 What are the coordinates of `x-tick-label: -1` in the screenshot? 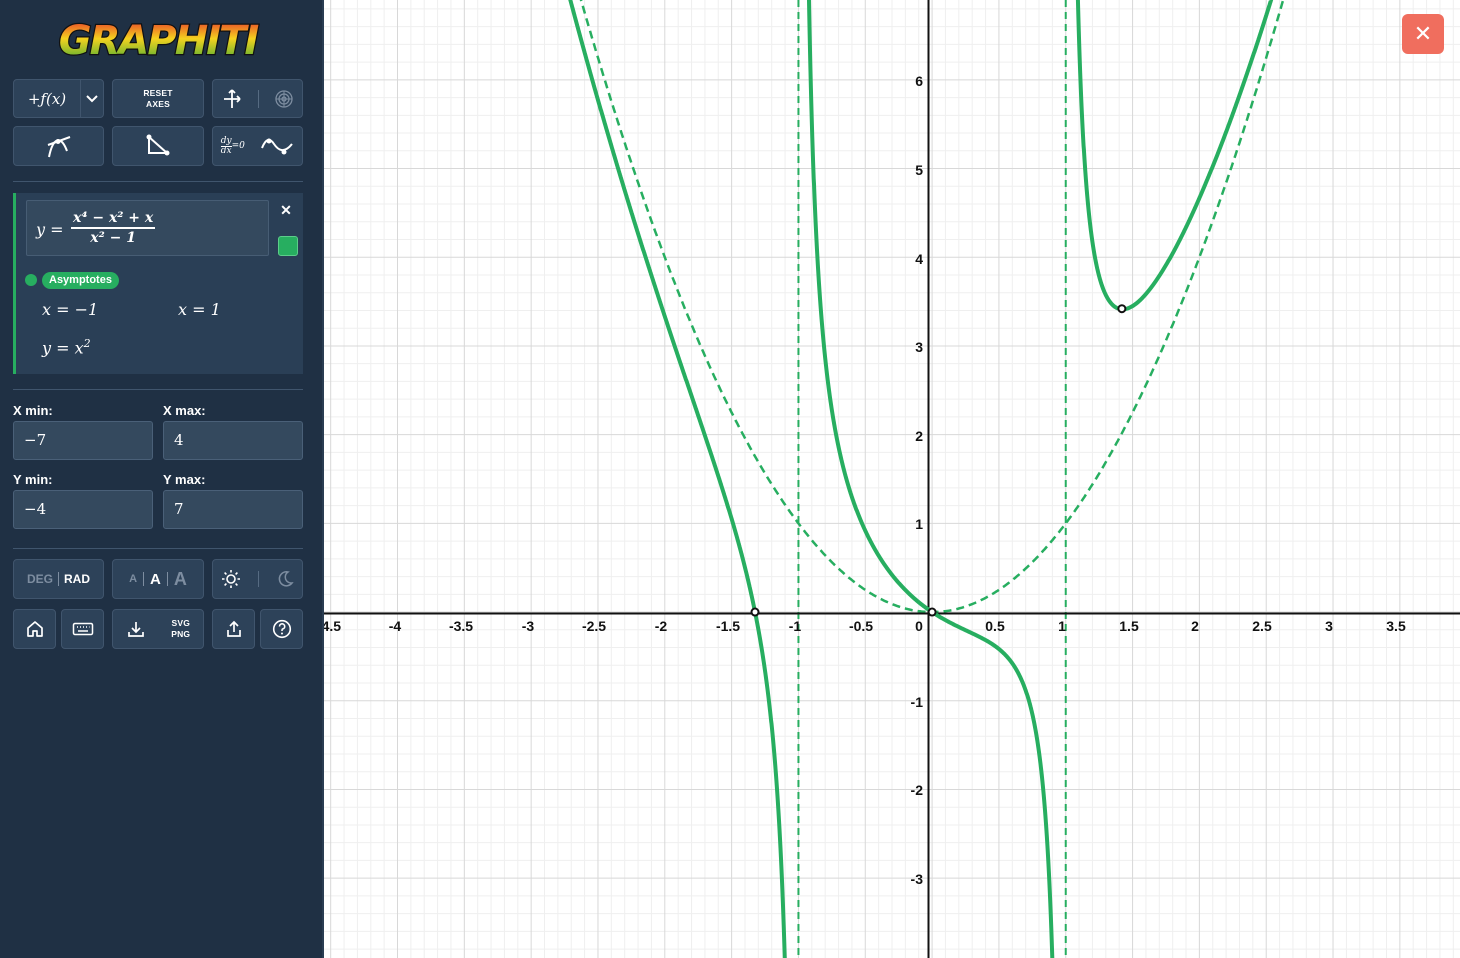 It's located at (795, 626).